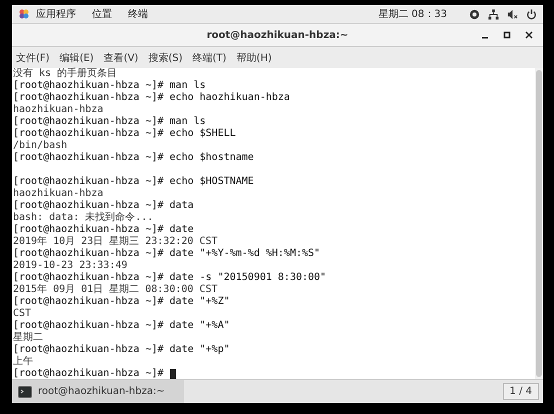 Image resolution: width=554 pixels, height=414 pixels. I want to click on command-line: [root@haozhikuan-hbza ~]# date -s "20150901 8:30:00", so click(169, 278).